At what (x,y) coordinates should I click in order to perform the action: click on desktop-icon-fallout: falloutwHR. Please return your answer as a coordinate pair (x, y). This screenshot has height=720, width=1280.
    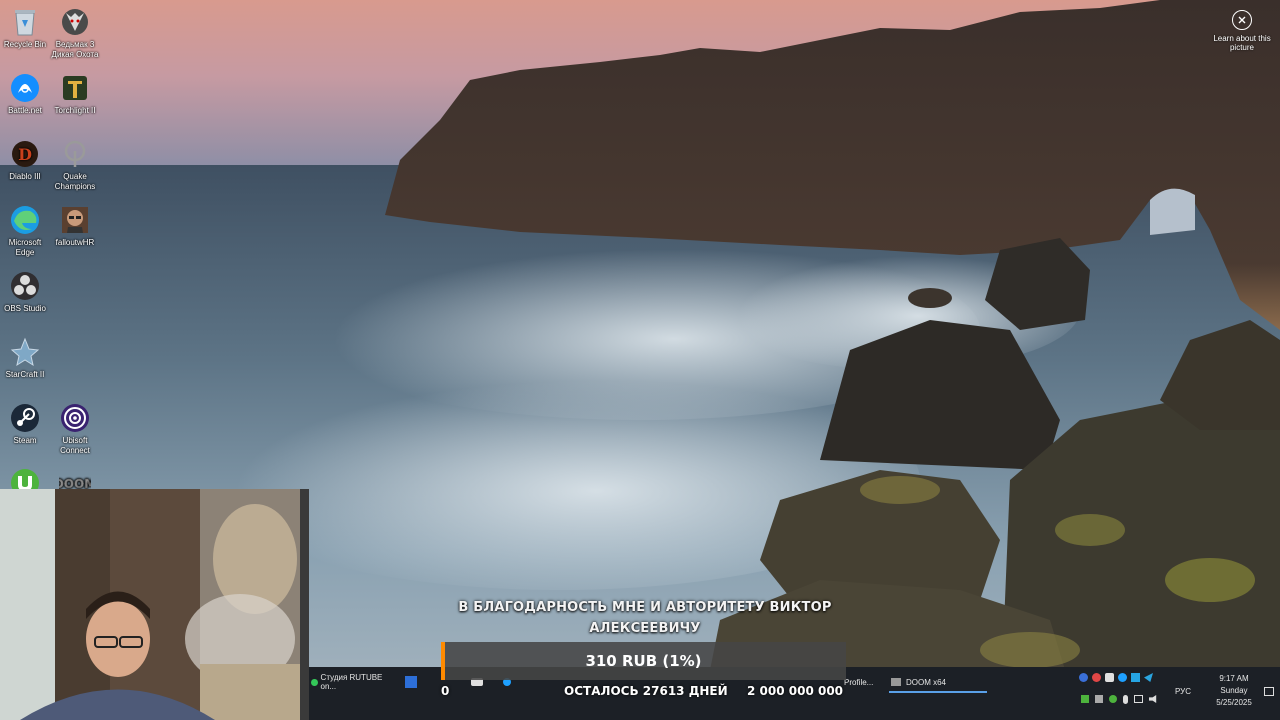
    Looking at the image, I should click on (75, 226).